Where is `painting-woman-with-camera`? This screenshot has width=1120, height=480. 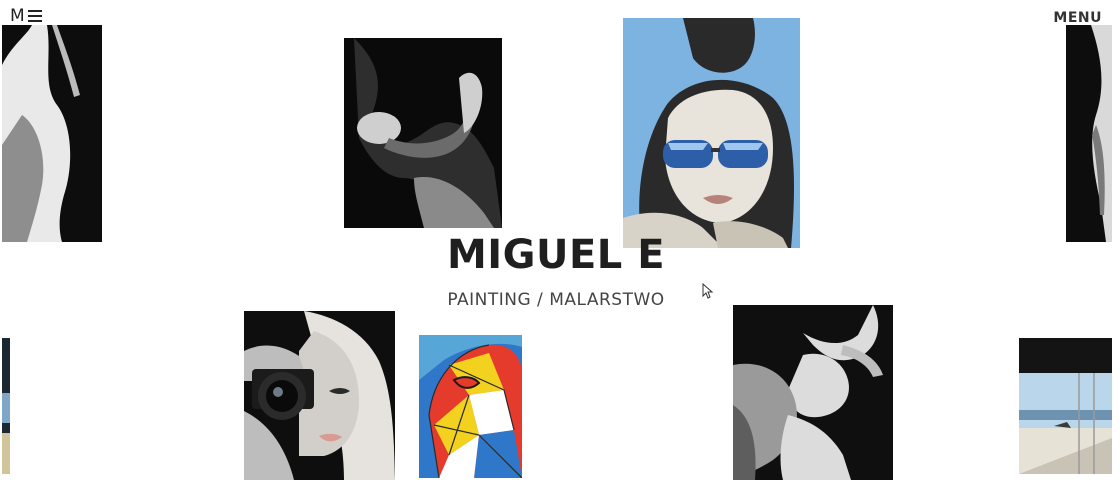 painting-woman-with-camera is located at coordinates (319, 395).